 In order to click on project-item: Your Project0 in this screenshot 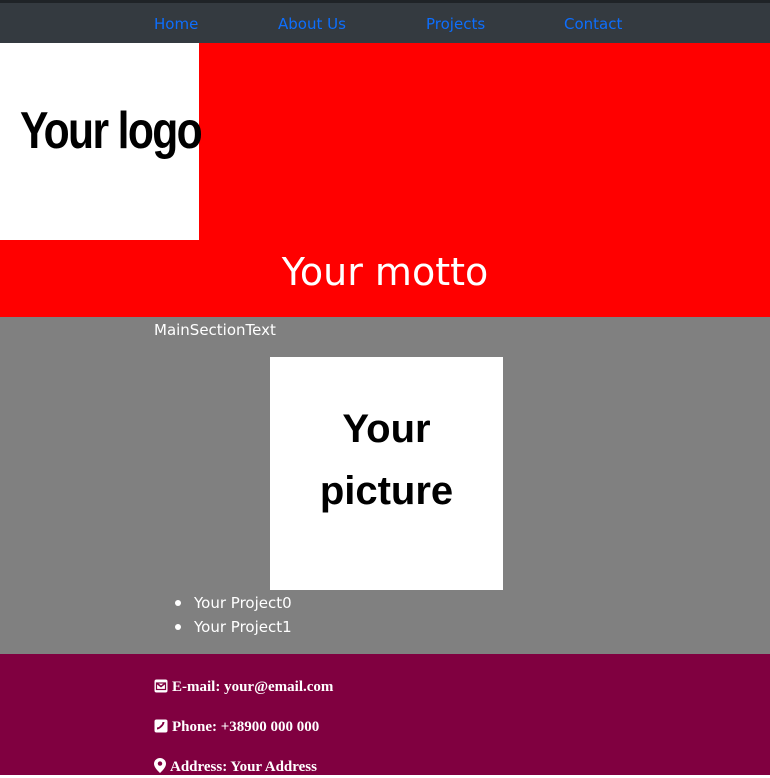, I will do `click(223, 603)`.